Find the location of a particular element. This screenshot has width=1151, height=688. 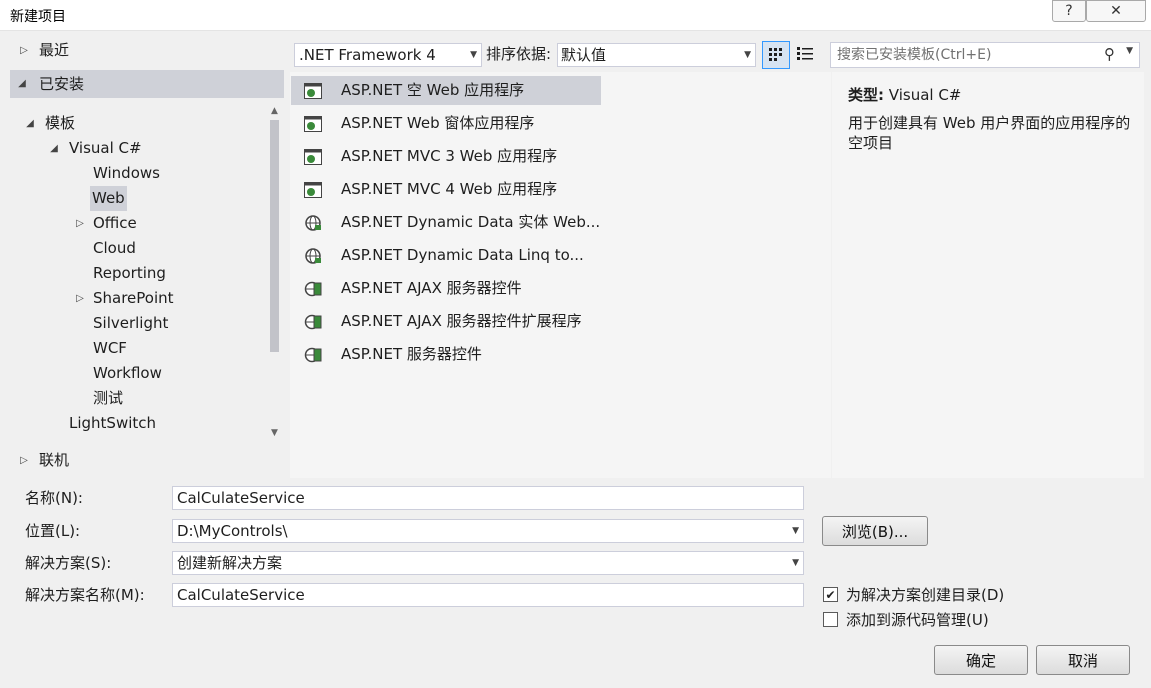

tree-item-recent: ▷ 最近 is located at coordinates (147, 50).